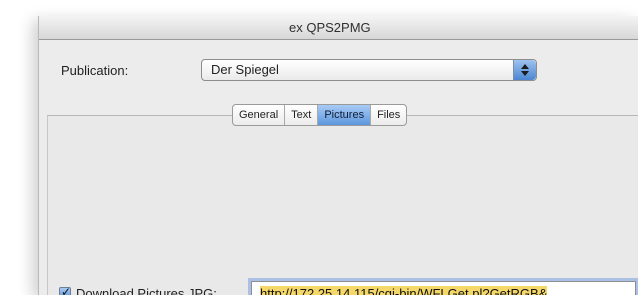 This screenshot has height=295, width=638. I want to click on window-title: ex QPS2PMG, so click(330, 27).